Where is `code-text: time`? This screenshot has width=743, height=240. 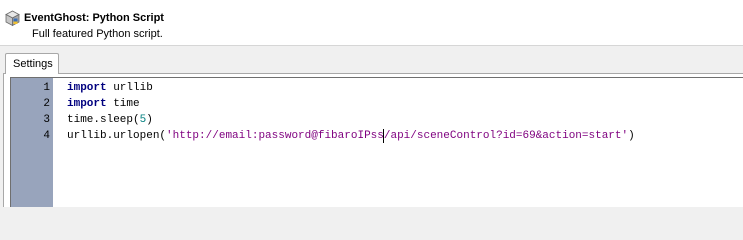
code-text: time is located at coordinates (123, 104).